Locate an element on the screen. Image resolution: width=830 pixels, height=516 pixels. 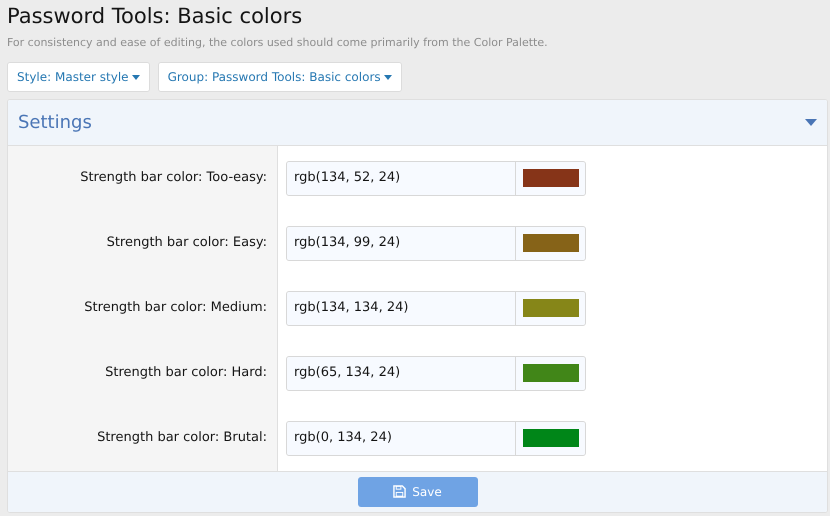
color-input-field: rgb(134, 99, 24) is located at coordinates (436, 243).